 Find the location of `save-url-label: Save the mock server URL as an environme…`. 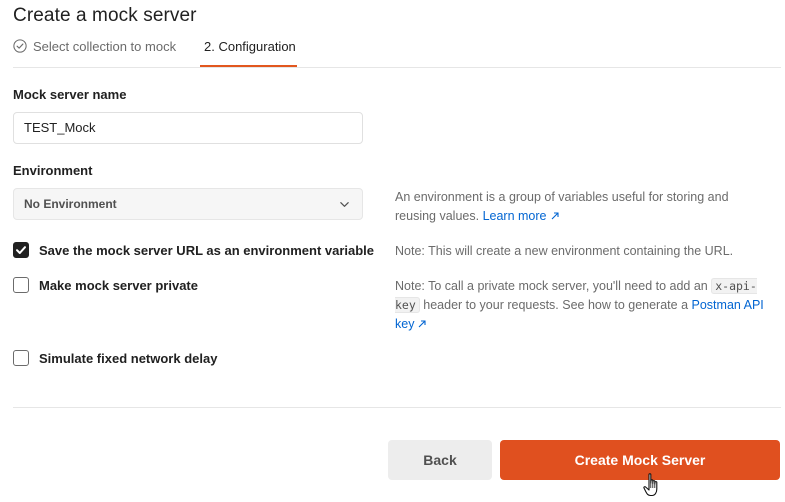

save-url-label: Save the mock server URL as an environme… is located at coordinates (207, 250).